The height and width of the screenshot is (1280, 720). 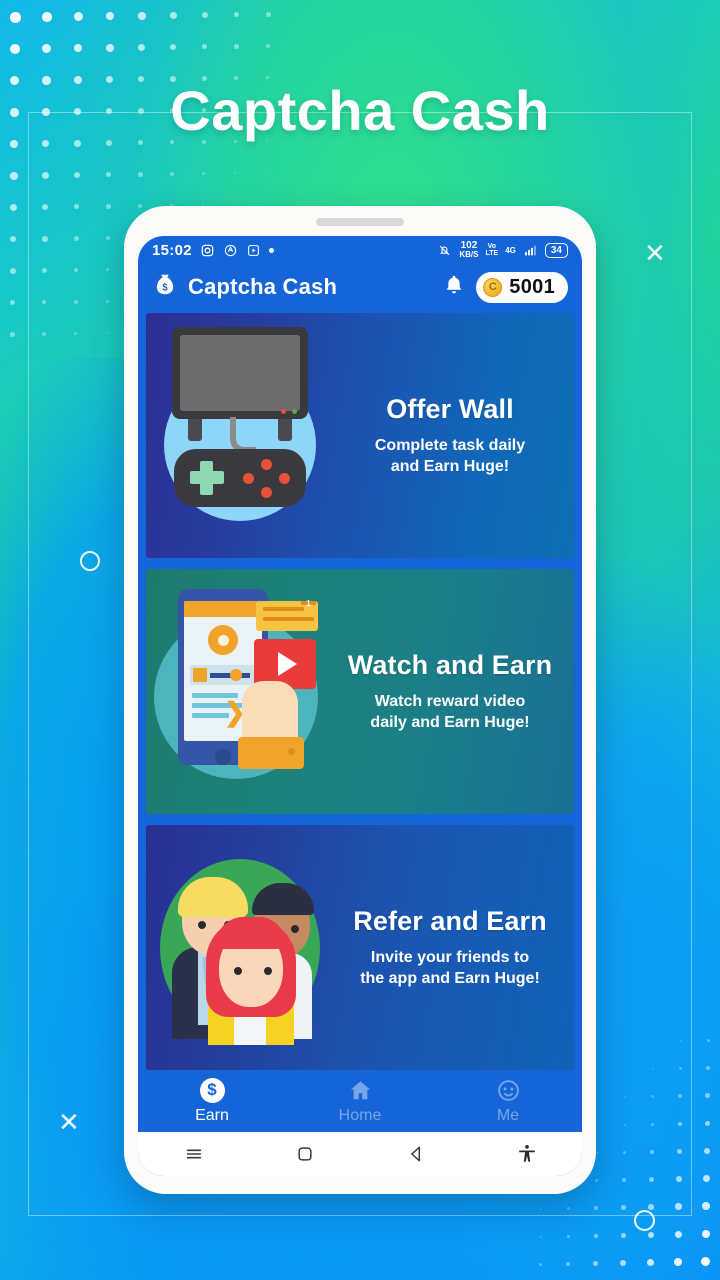 What do you see at coordinates (251, 933) in the screenshot?
I see `person-front-fringe` at bounding box center [251, 933].